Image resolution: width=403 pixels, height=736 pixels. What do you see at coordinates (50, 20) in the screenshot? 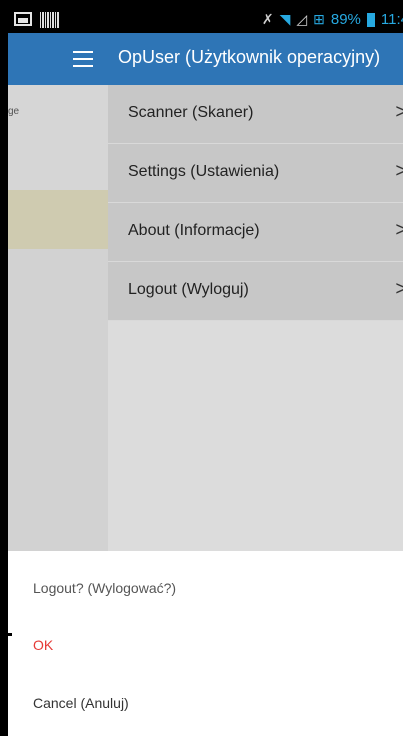
I see `barcode-icon` at bounding box center [50, 20].